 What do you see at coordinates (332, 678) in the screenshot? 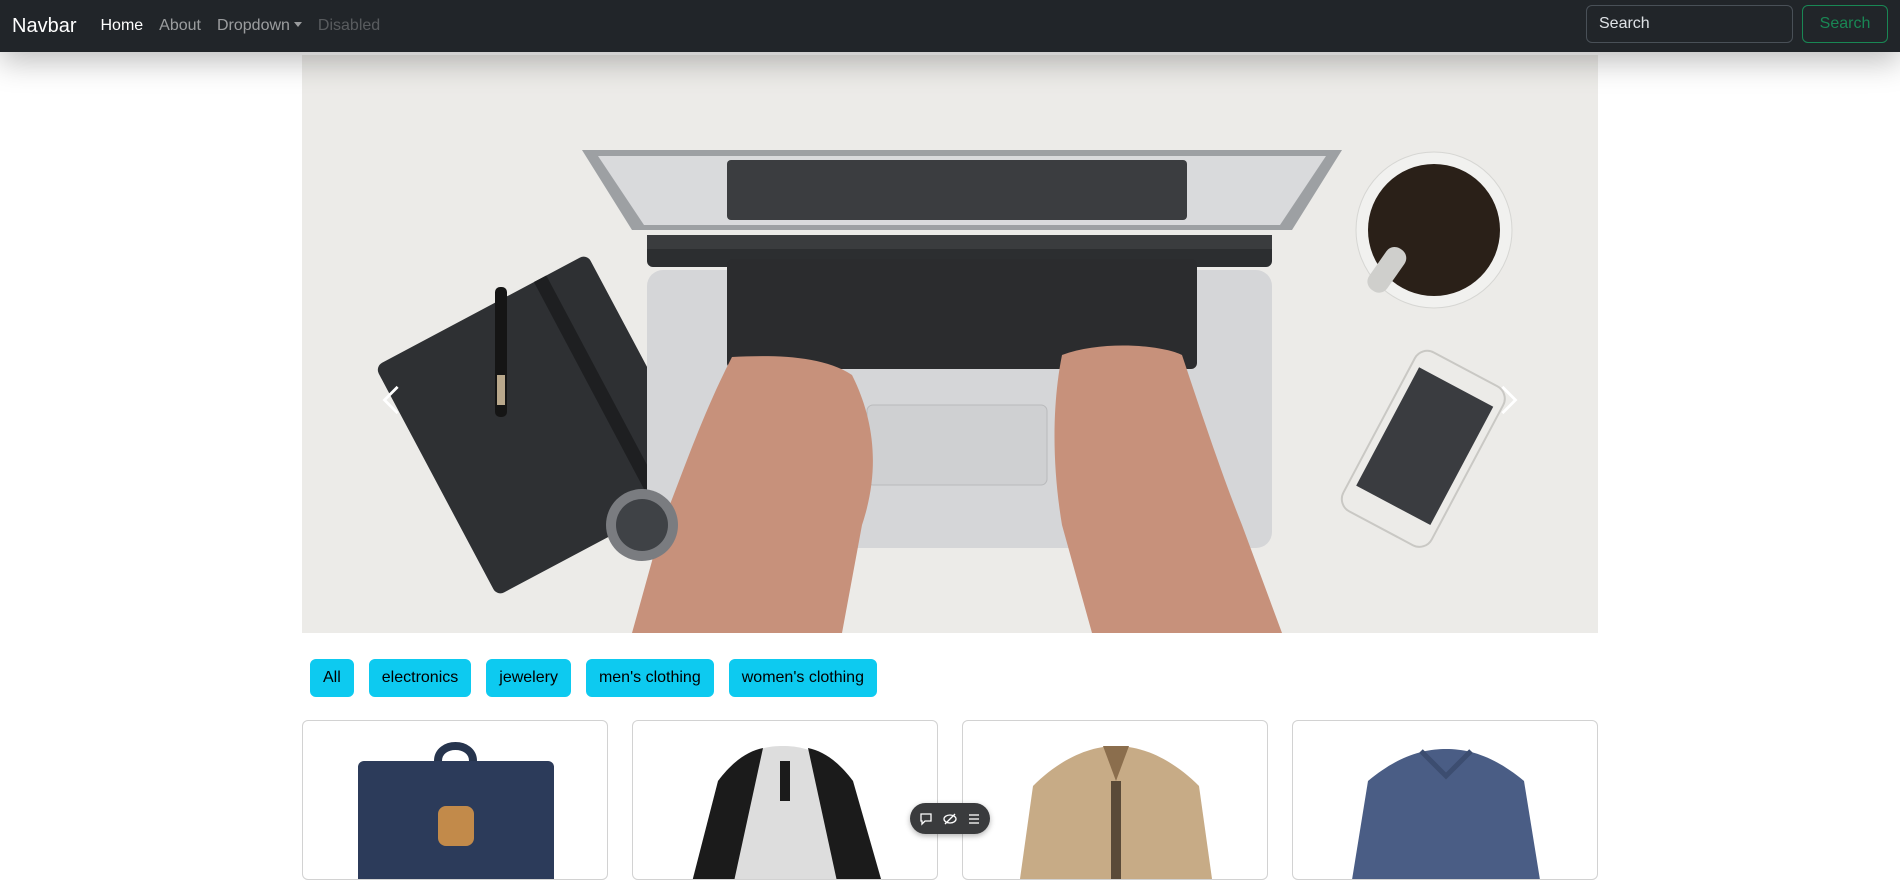
I see `filter-all-button: All` at bounding box center [332, 678].